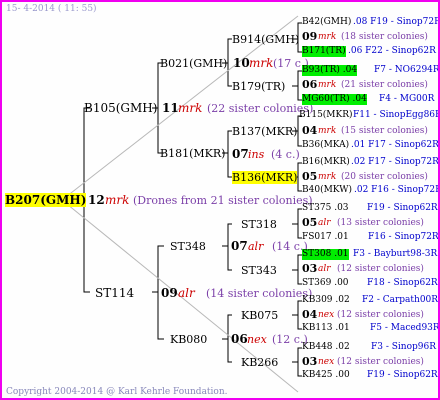  Describe the element at coordinates (261, 63) in the screenshot. I see `queen-b021-mark: mrk` at that location.